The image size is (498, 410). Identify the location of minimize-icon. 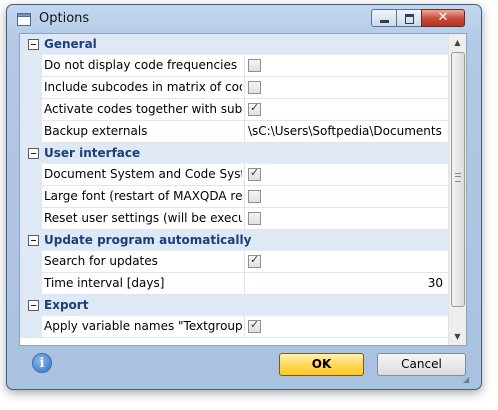
(384, 18).